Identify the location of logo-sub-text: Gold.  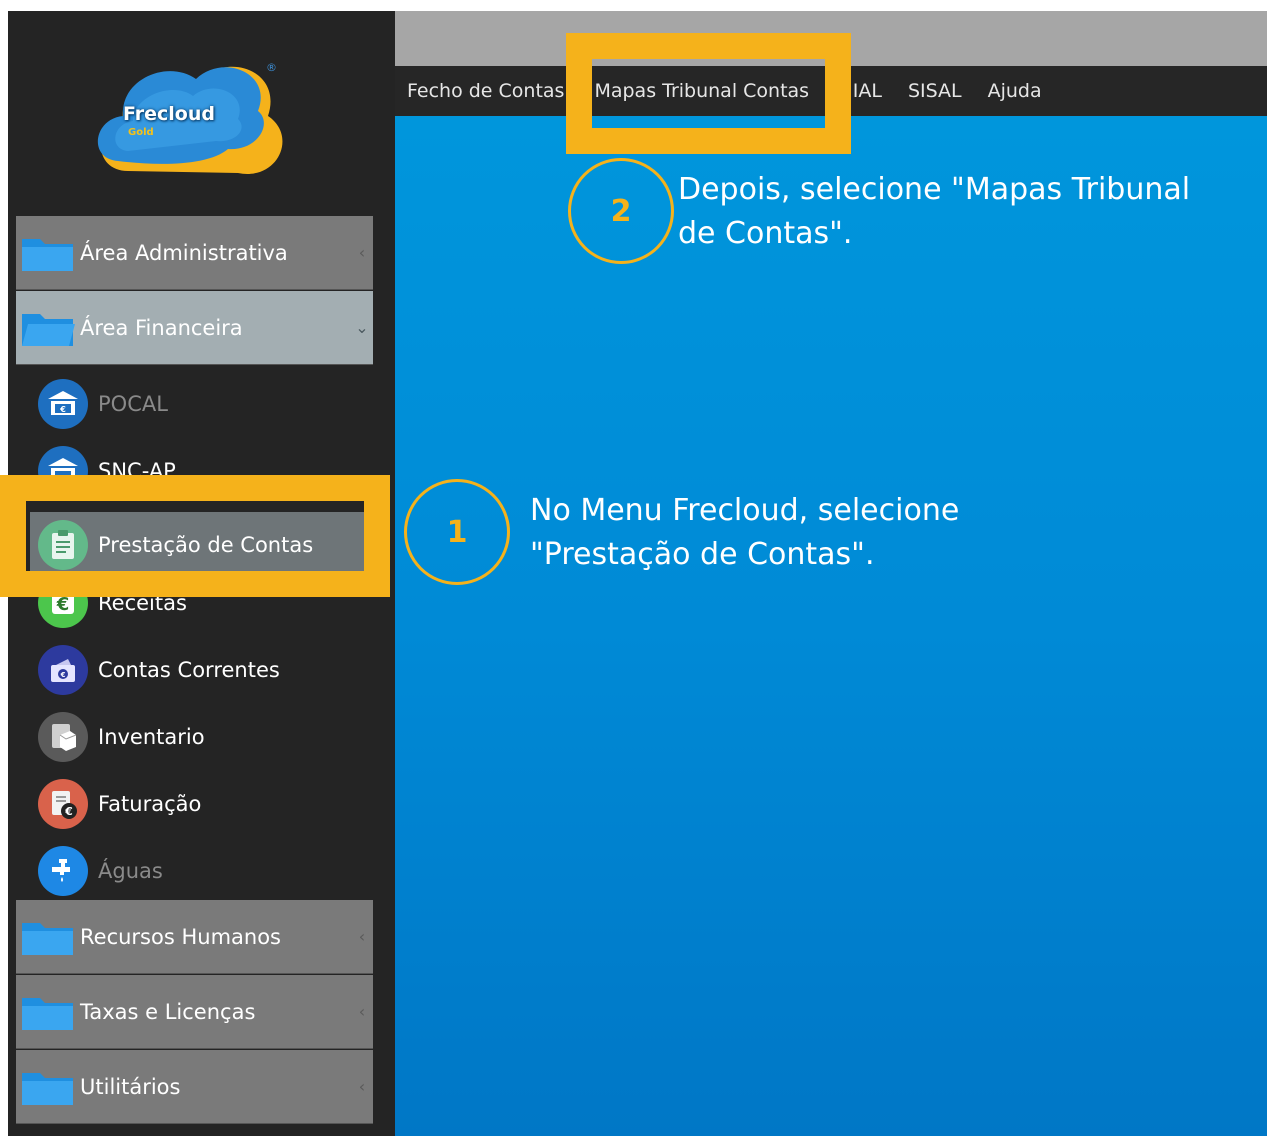
(141, 132).